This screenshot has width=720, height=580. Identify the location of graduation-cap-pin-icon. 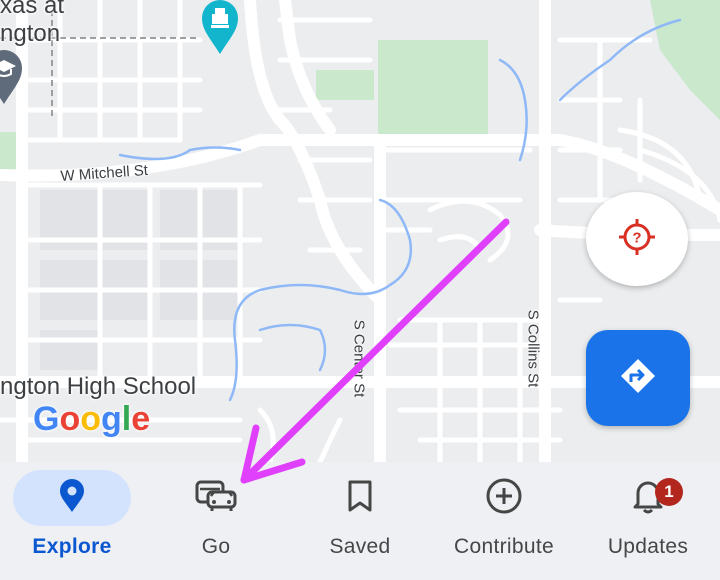
(12, 78).